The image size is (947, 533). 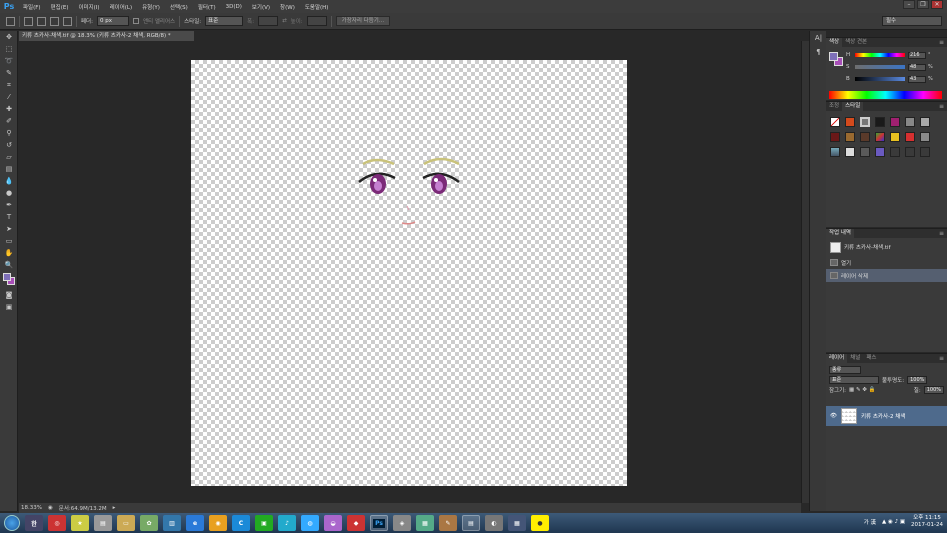 I want to click on status-menu-arrow-icon: ▸, so click(x=114, y=508).